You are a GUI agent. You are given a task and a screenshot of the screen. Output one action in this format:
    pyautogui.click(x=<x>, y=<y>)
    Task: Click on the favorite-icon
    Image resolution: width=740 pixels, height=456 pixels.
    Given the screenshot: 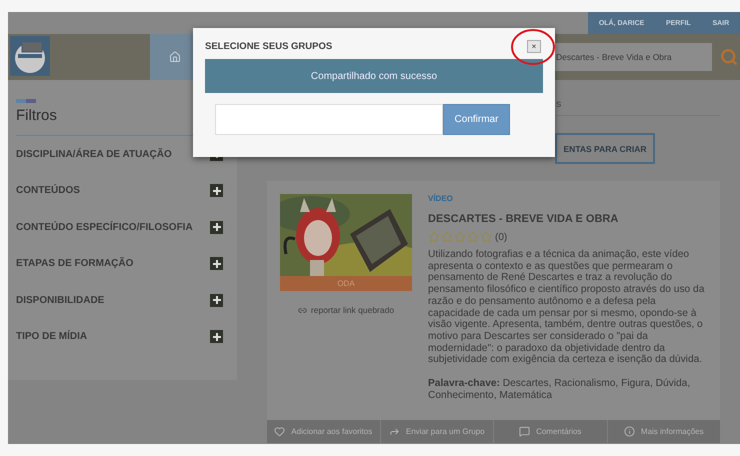 What is the action you would take?
    pyautogui.click(x=280, y=431)
    